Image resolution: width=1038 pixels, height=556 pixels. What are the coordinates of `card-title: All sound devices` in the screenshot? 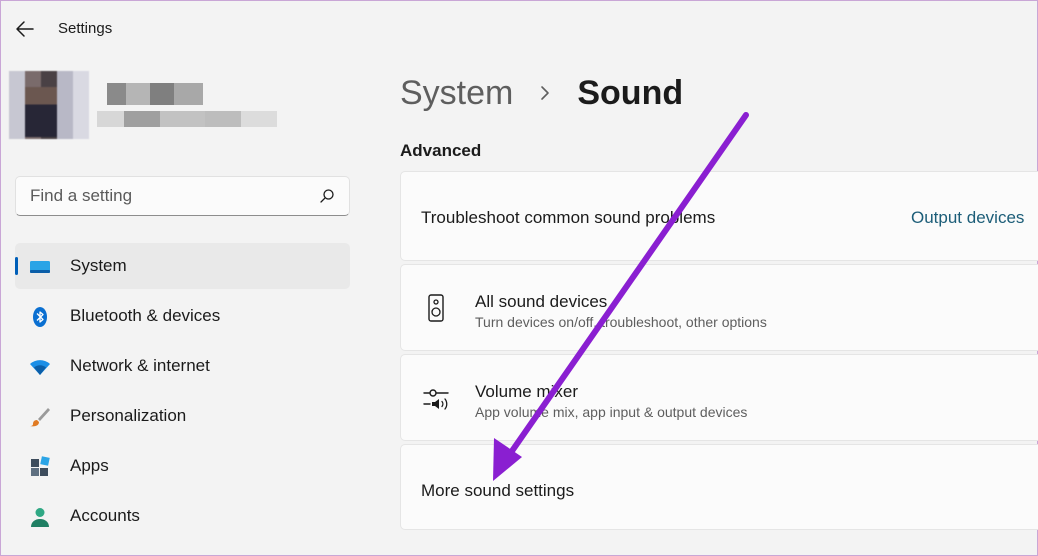 It's located at (541, 301).